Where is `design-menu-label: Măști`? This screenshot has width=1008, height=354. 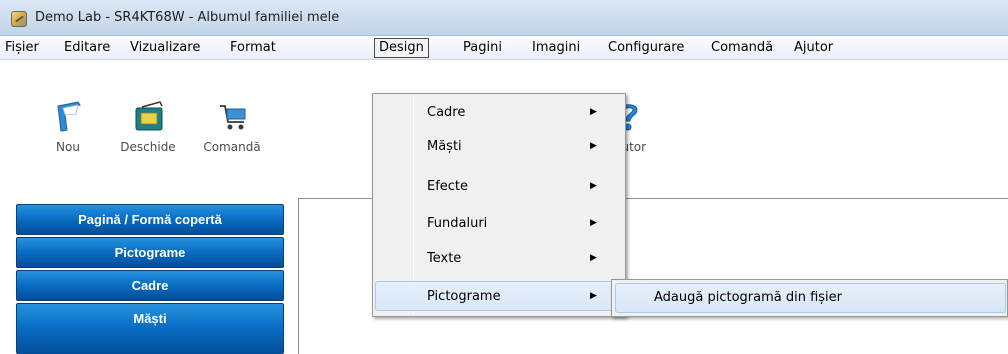
design-menu-label: Măști is located at coordinates (444, 146).